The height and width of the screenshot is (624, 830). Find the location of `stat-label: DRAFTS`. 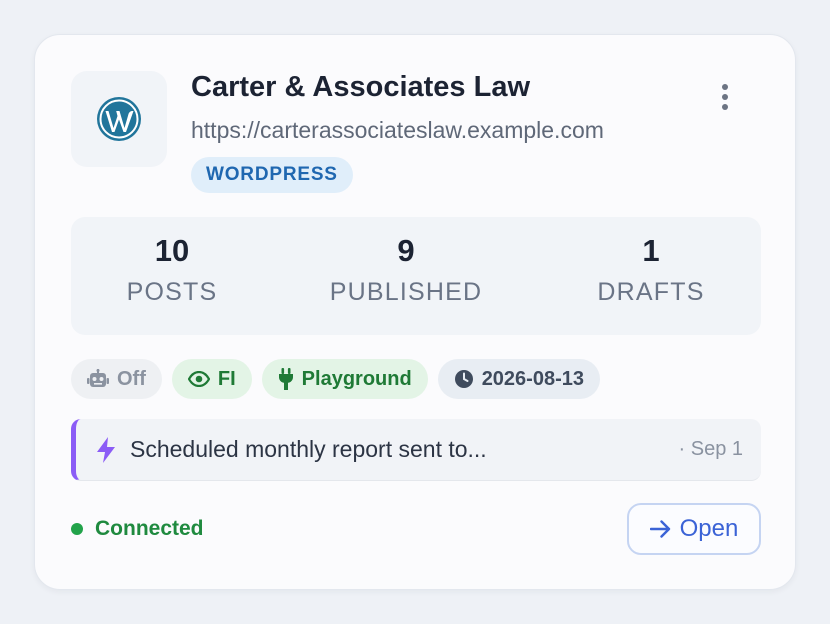

stat-label: DRAFTS is located at coordinates (651, 292).